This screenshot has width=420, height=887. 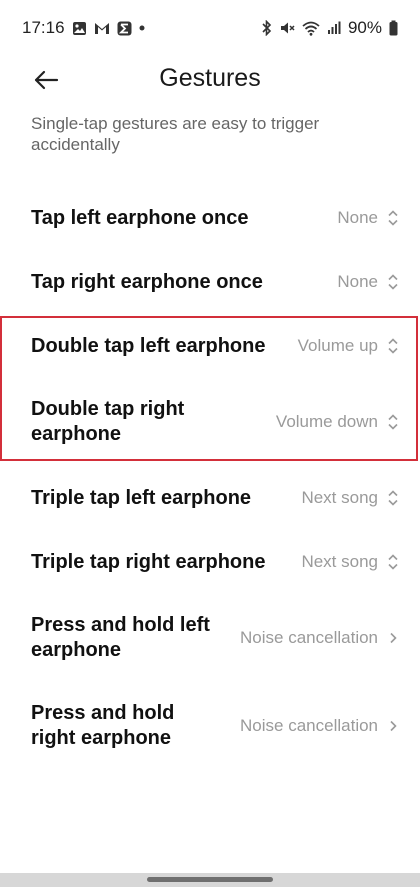 I want to click on page-title: Gestures, so click(x=210, y=78).